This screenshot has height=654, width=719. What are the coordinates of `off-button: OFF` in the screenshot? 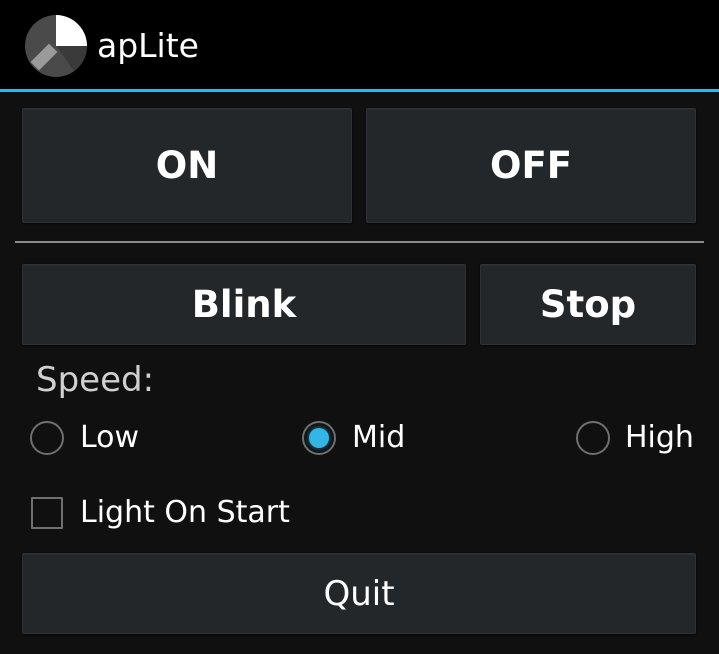 It's located at (531, 165).